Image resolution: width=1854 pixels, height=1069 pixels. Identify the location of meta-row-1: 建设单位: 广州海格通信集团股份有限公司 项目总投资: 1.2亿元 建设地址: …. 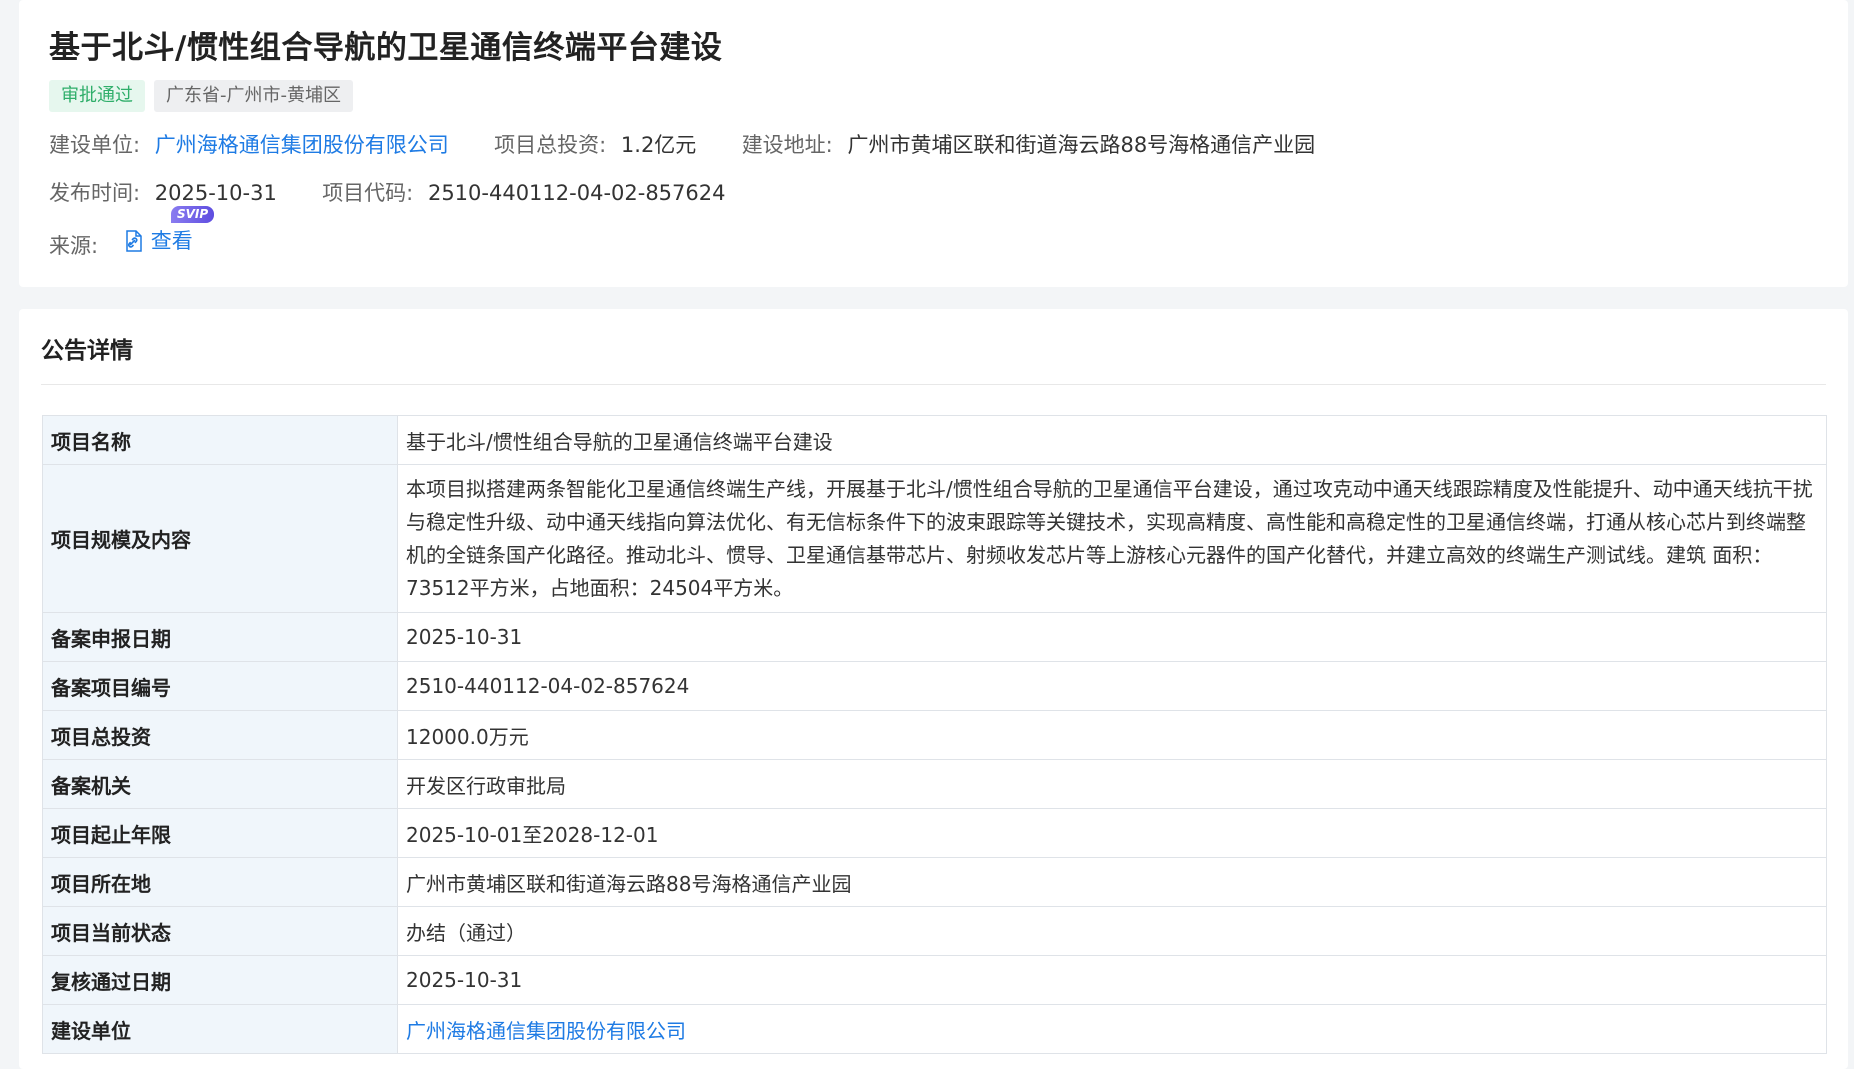
(682, 145).